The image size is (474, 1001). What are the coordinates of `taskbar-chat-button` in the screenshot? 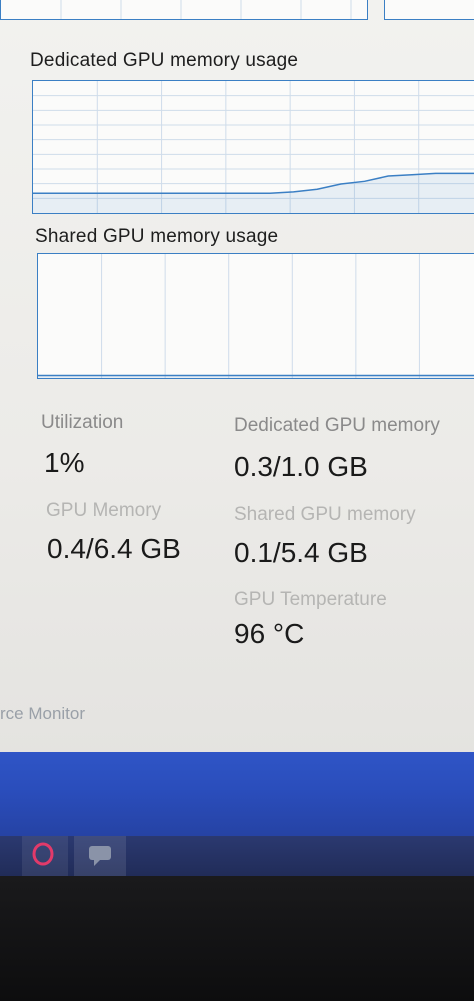 It's located at (100, 856).